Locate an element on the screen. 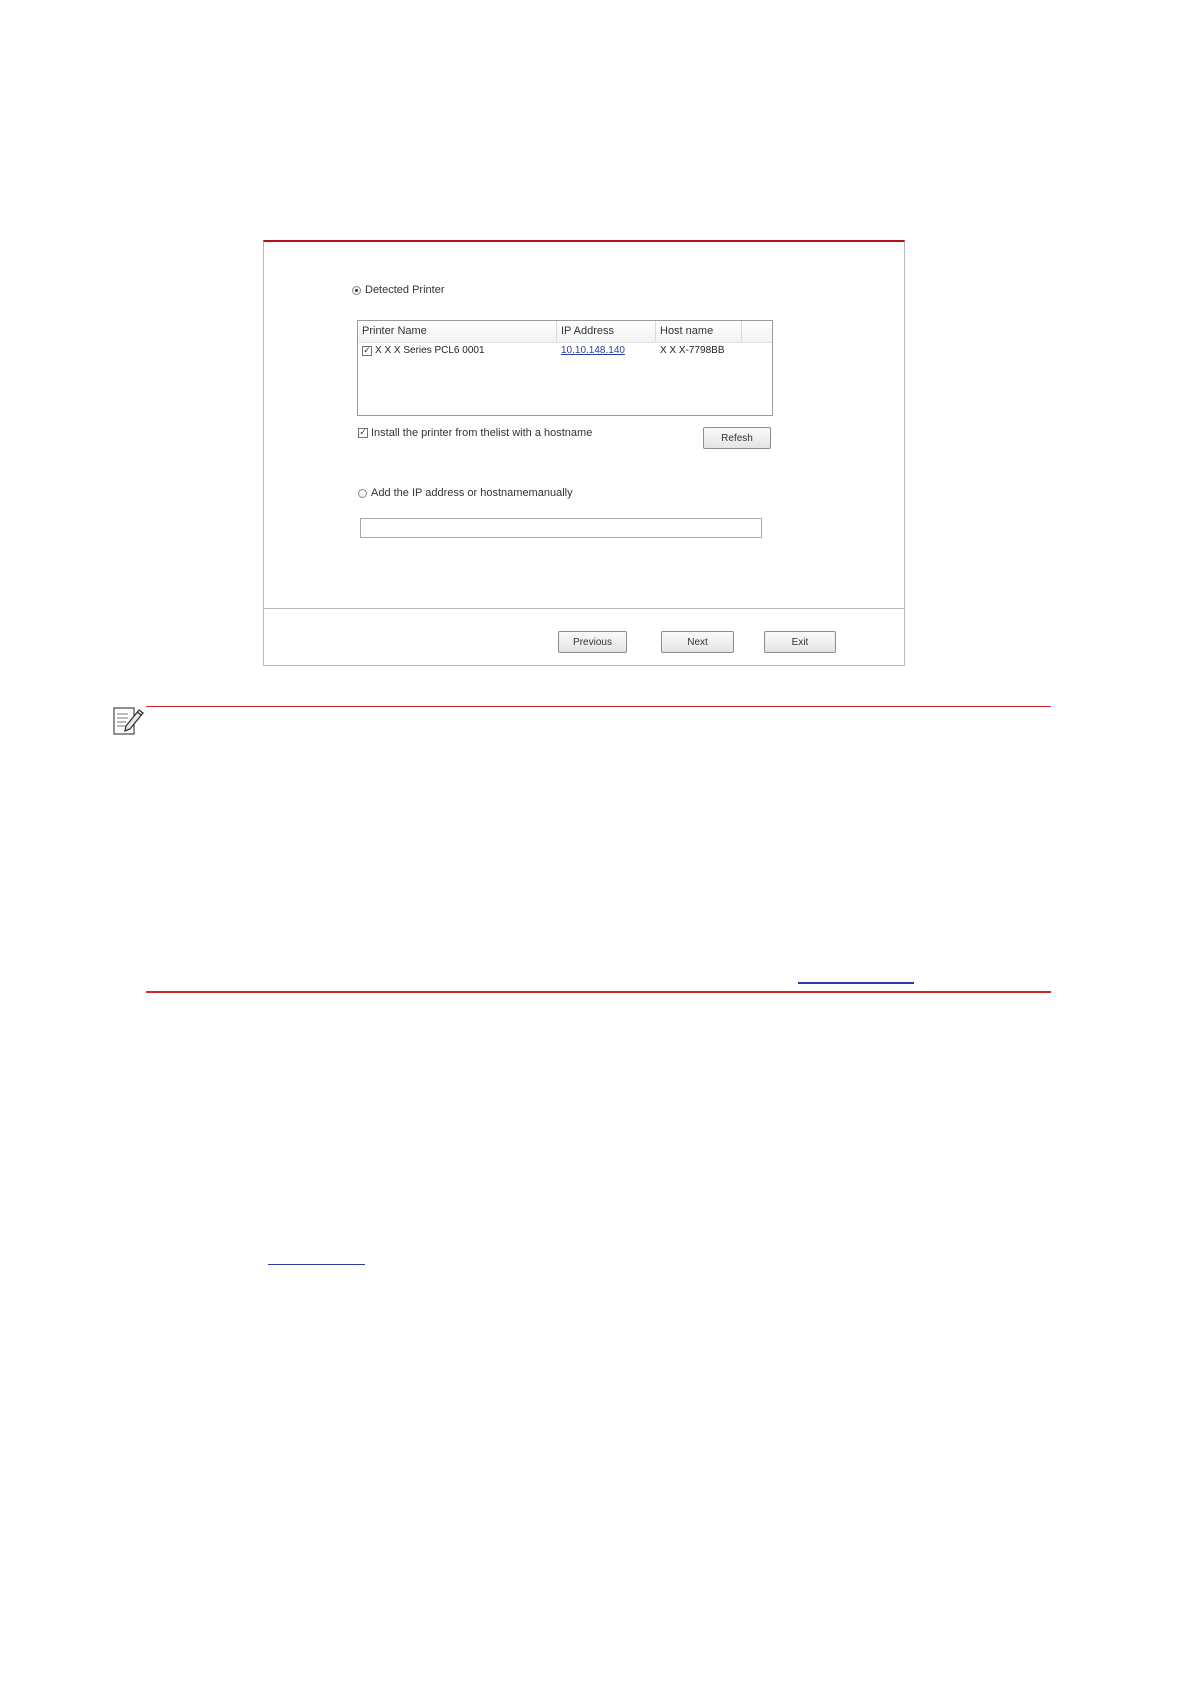  note-link-underline is located at coordinates (856, 983).